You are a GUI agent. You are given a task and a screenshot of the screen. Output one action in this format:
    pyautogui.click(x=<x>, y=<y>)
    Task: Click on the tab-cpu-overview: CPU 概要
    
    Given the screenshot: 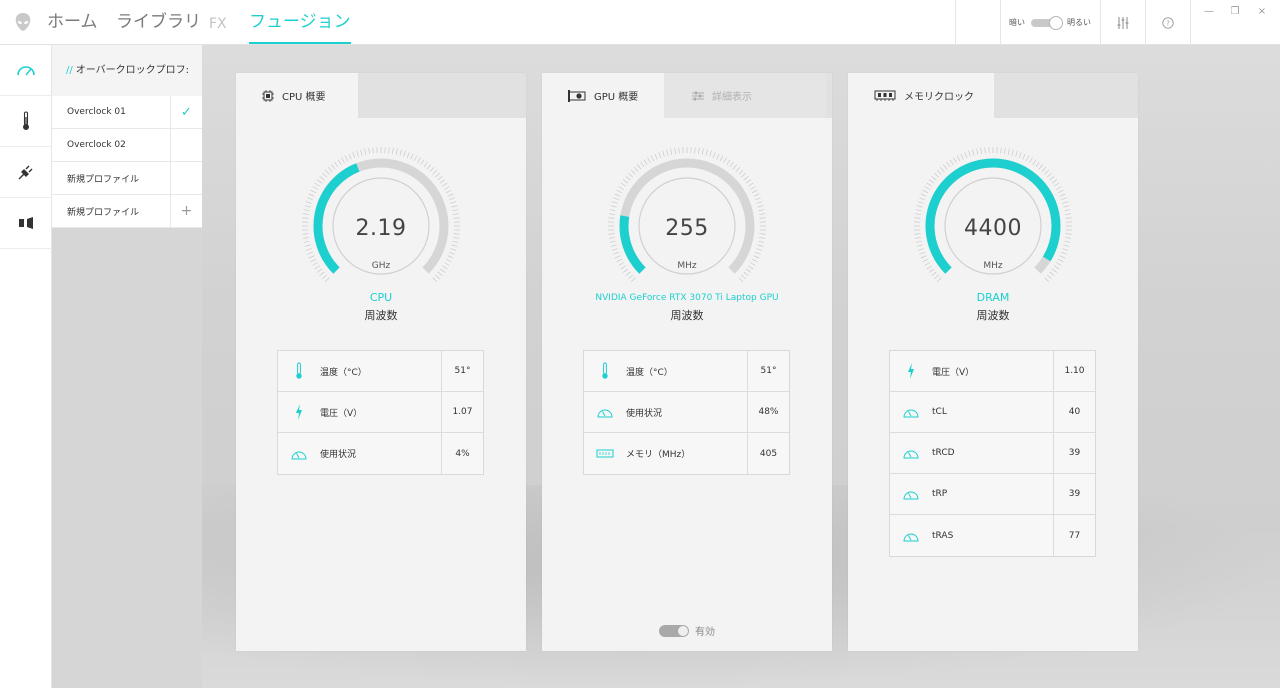 What is the action you would take?
    pyautogui.click(x=297, y=95)
    